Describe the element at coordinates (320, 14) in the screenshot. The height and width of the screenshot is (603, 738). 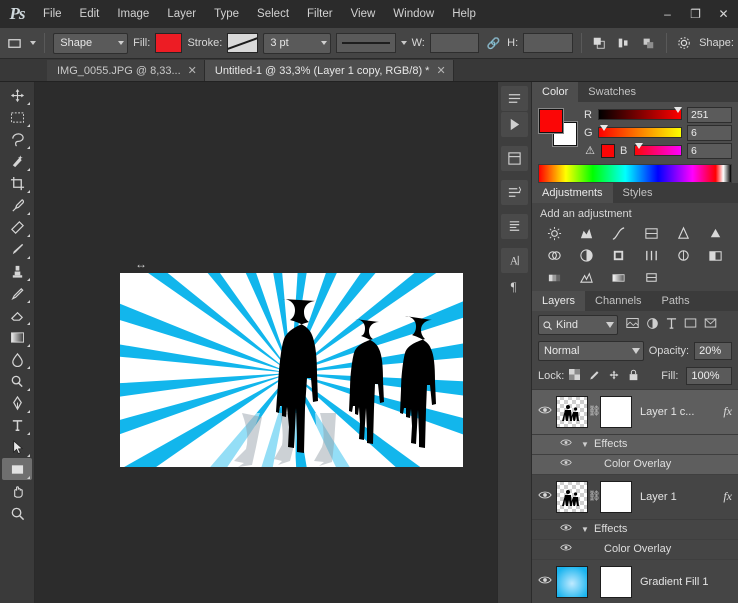
I see `menu-filter: Filter` at that location.